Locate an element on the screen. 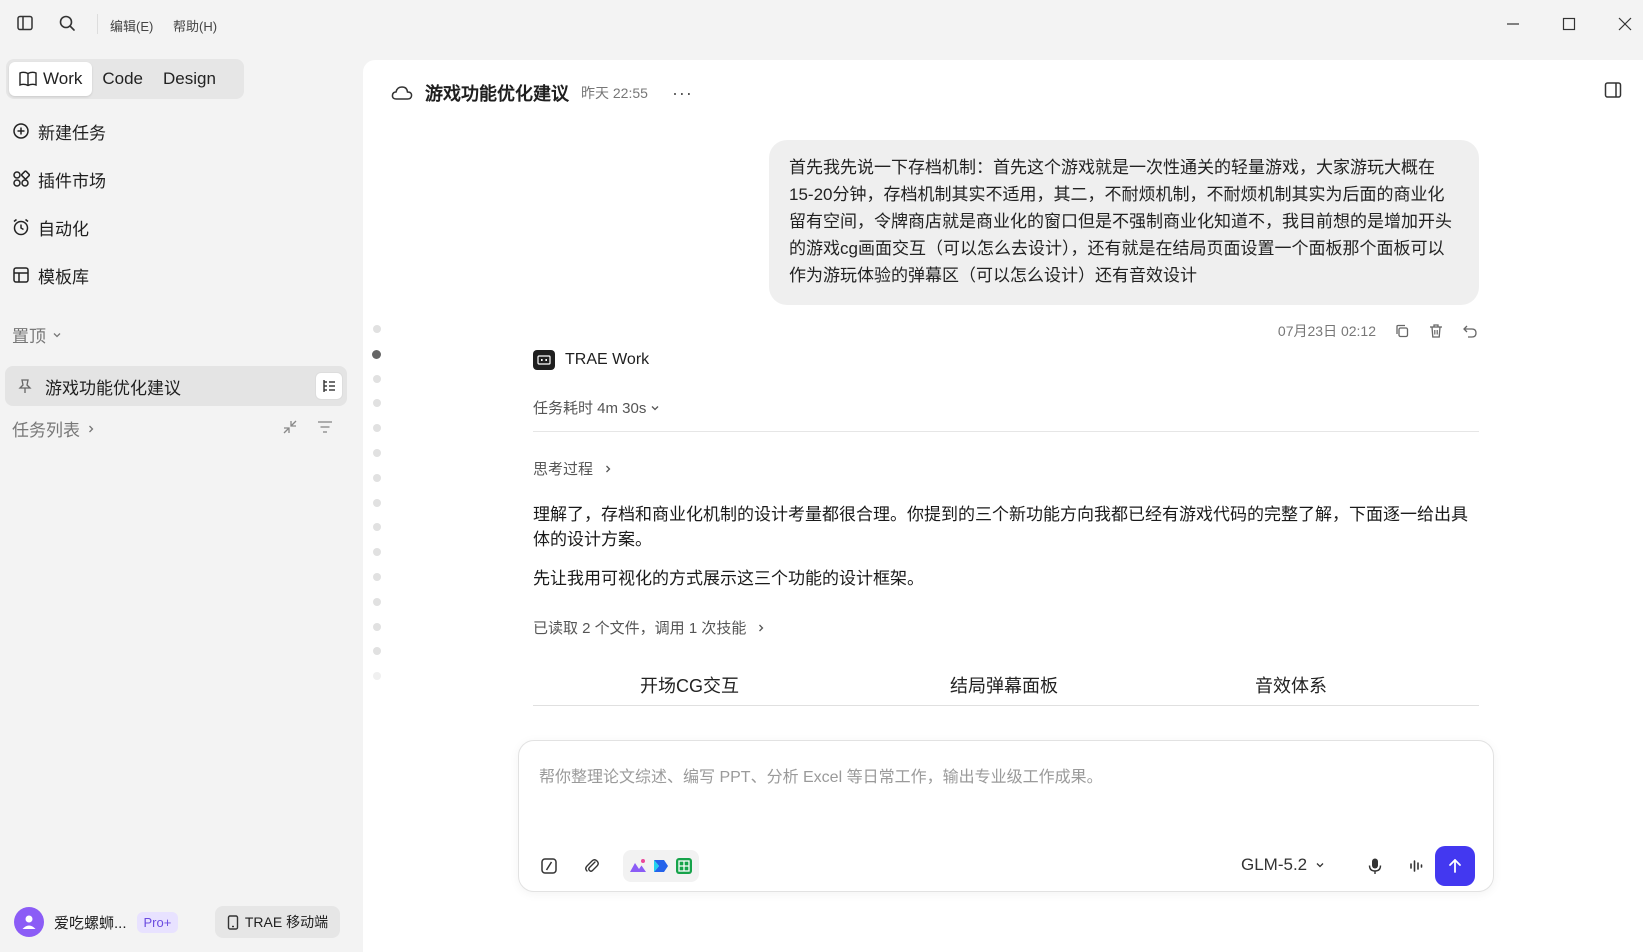  feature-tabs: 开场CG交互 结局弹幕面板 音效体系 is located at coordinates (1006, 688).